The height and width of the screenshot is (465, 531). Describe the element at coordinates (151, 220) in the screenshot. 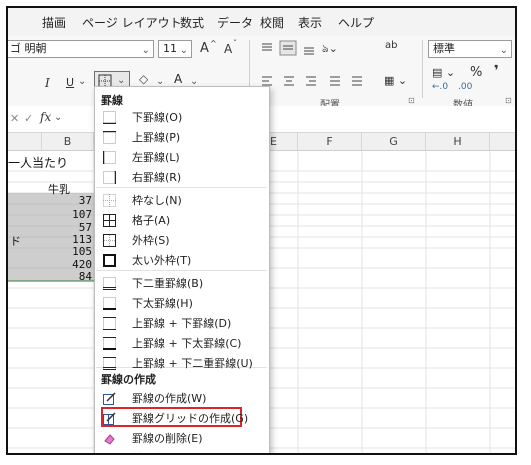

I see `menu-item-label: 格子(A)` at that location.